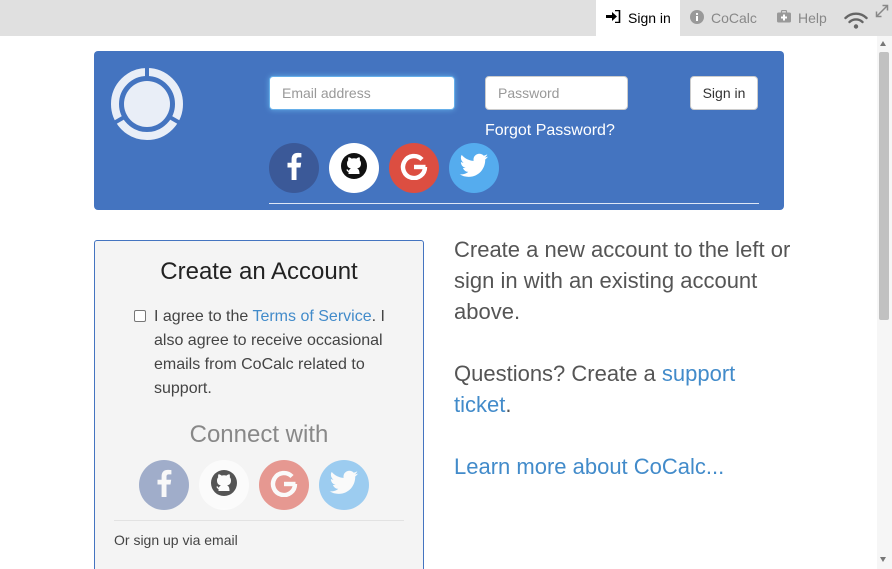 The width and height of the screenshot is (892, 569). What do you see at coordinates (311, 316) in the screenshot?
I see `terms-of-service-link: Terms of Service` at bounding box center [311, 316].